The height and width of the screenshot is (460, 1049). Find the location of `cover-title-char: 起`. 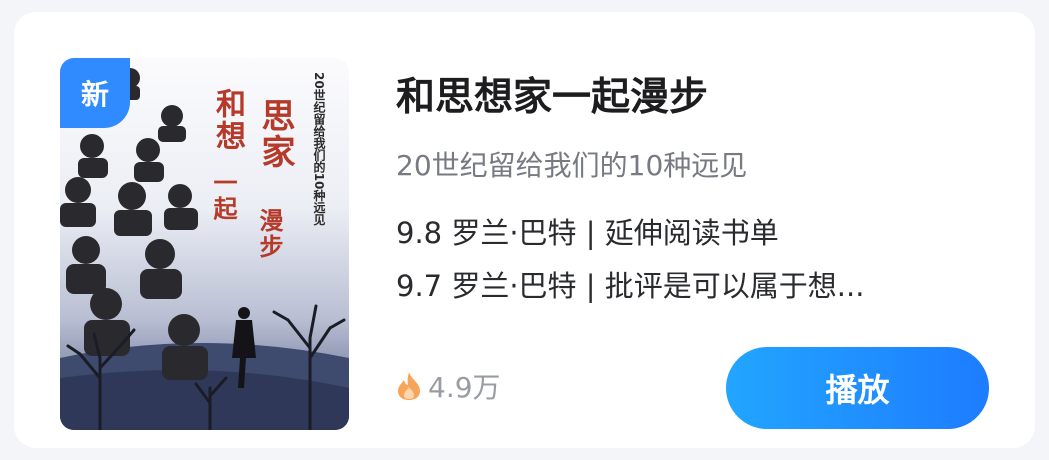

cover-title-char: 起 is located at coordinates (223, 209).